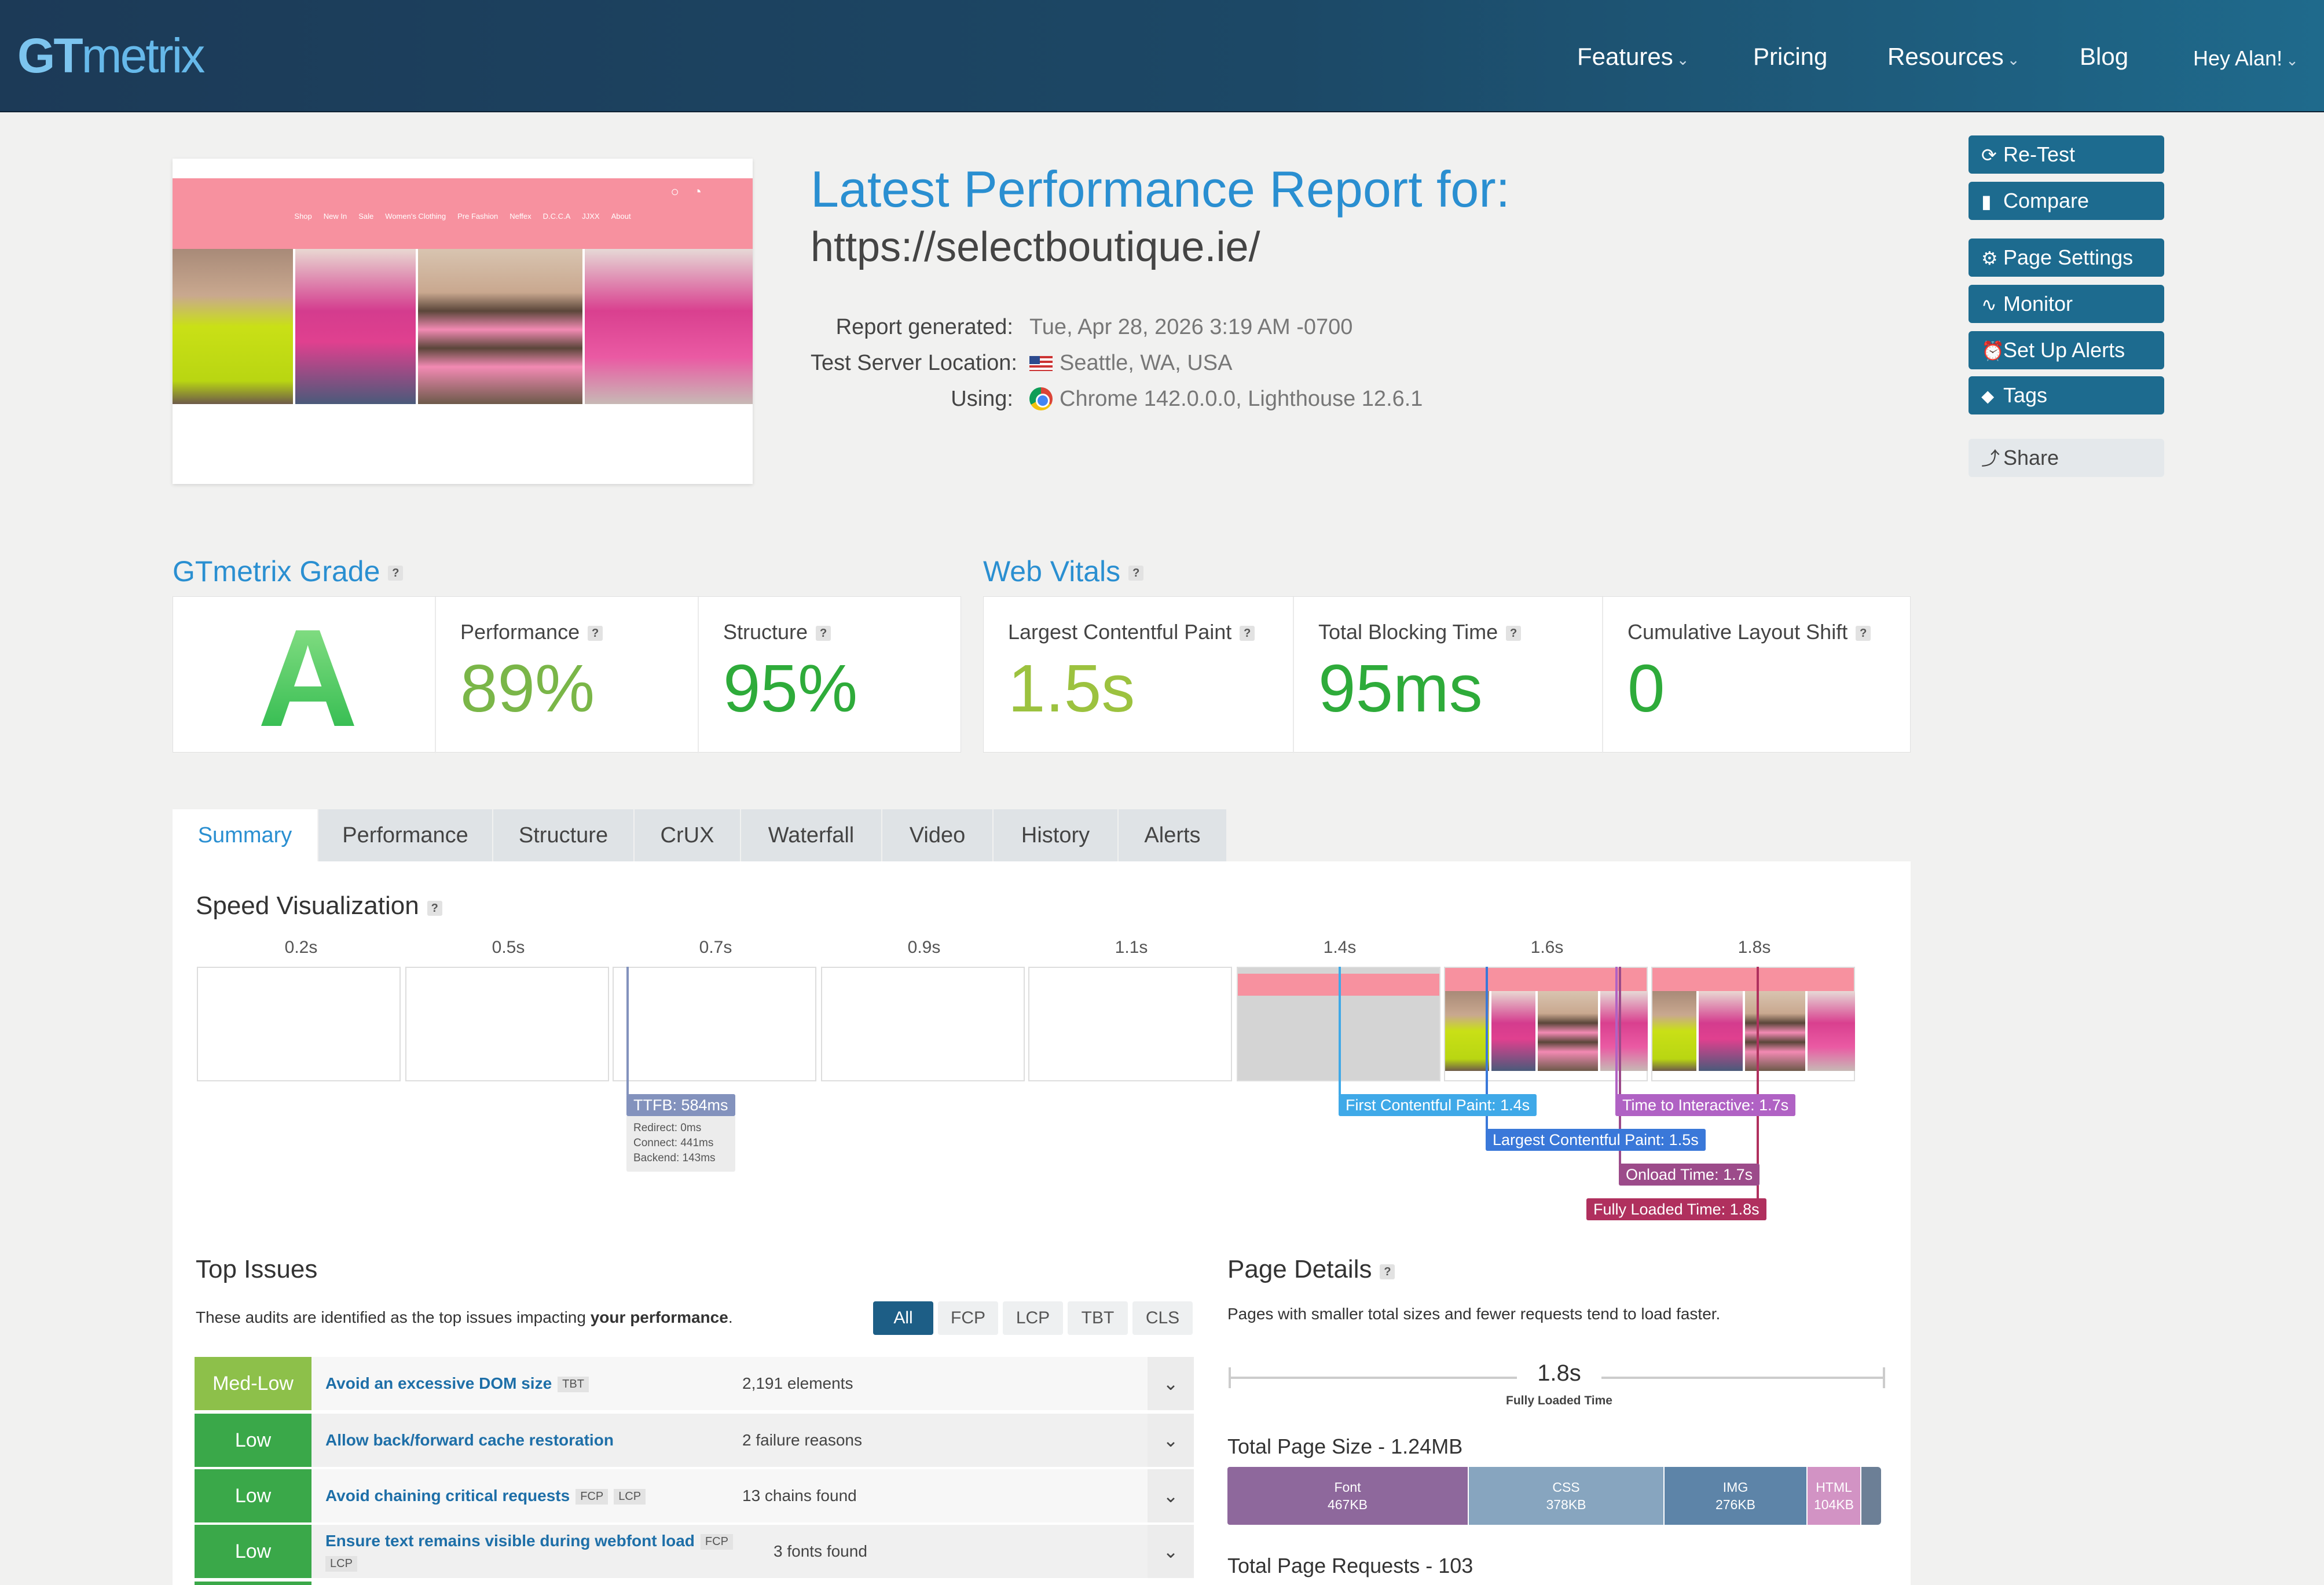 The width and height of the screenshot is (2324, 1585). Describe the element at coordinates (924, 327) in the screenshot. I see `meta-label-generated: Report generated:` at that location.